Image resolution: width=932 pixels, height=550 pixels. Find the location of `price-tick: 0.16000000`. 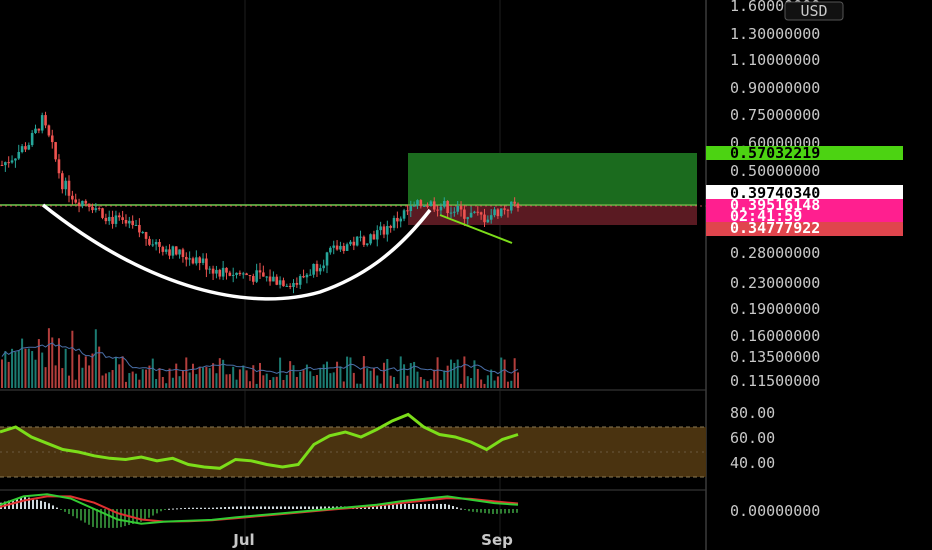

price-tick: 0.16000000 is located at coordinates (775, 336).